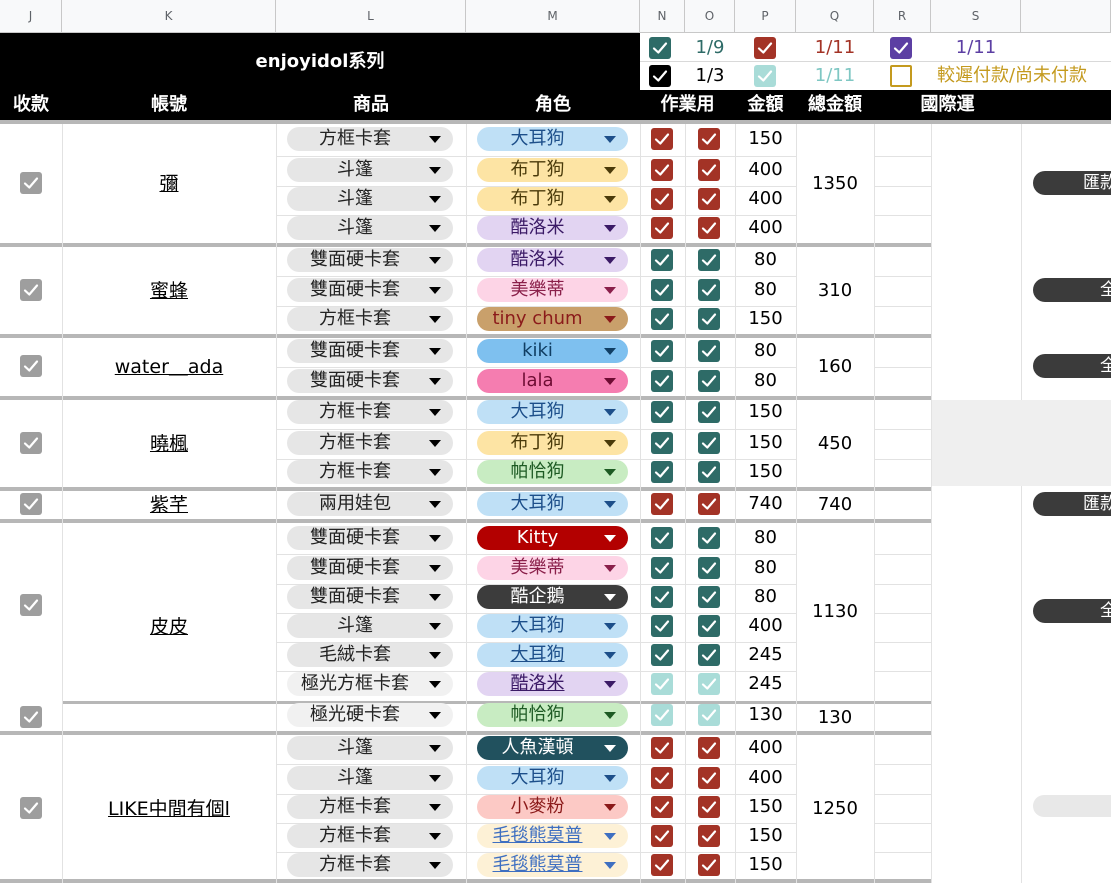 The height and width of the screenshot is (883, 1111). What do you see at coordinates (169, 809) in the screenshot?
I see `account-name: LIKE中間有個l` at bounding box center [169, 809].